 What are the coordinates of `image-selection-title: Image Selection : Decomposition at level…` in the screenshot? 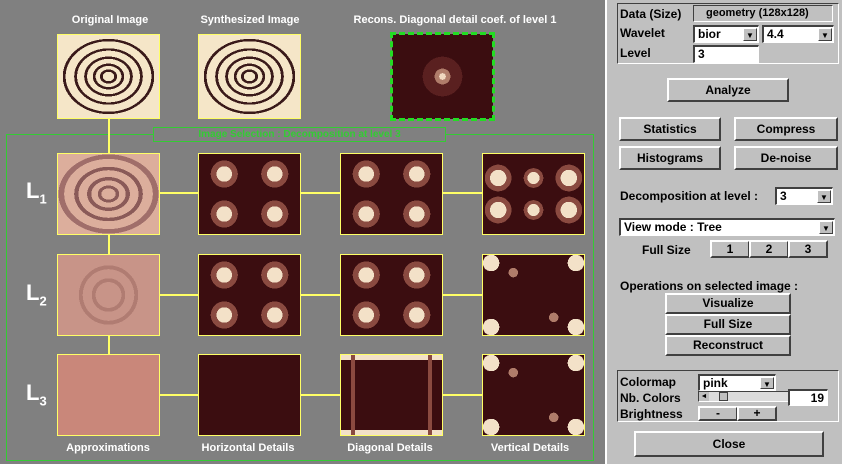 It's located at (299, 134).